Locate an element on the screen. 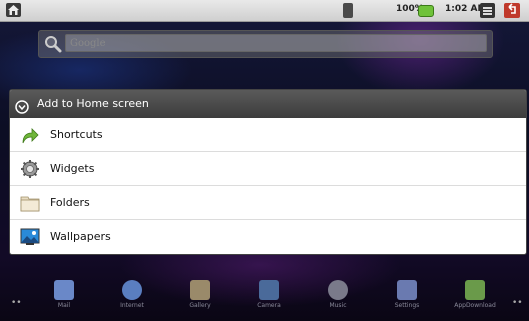 This screenshot has width=529, height=321. dock-app-label: AppDownload is located at coordinates (475, 305).